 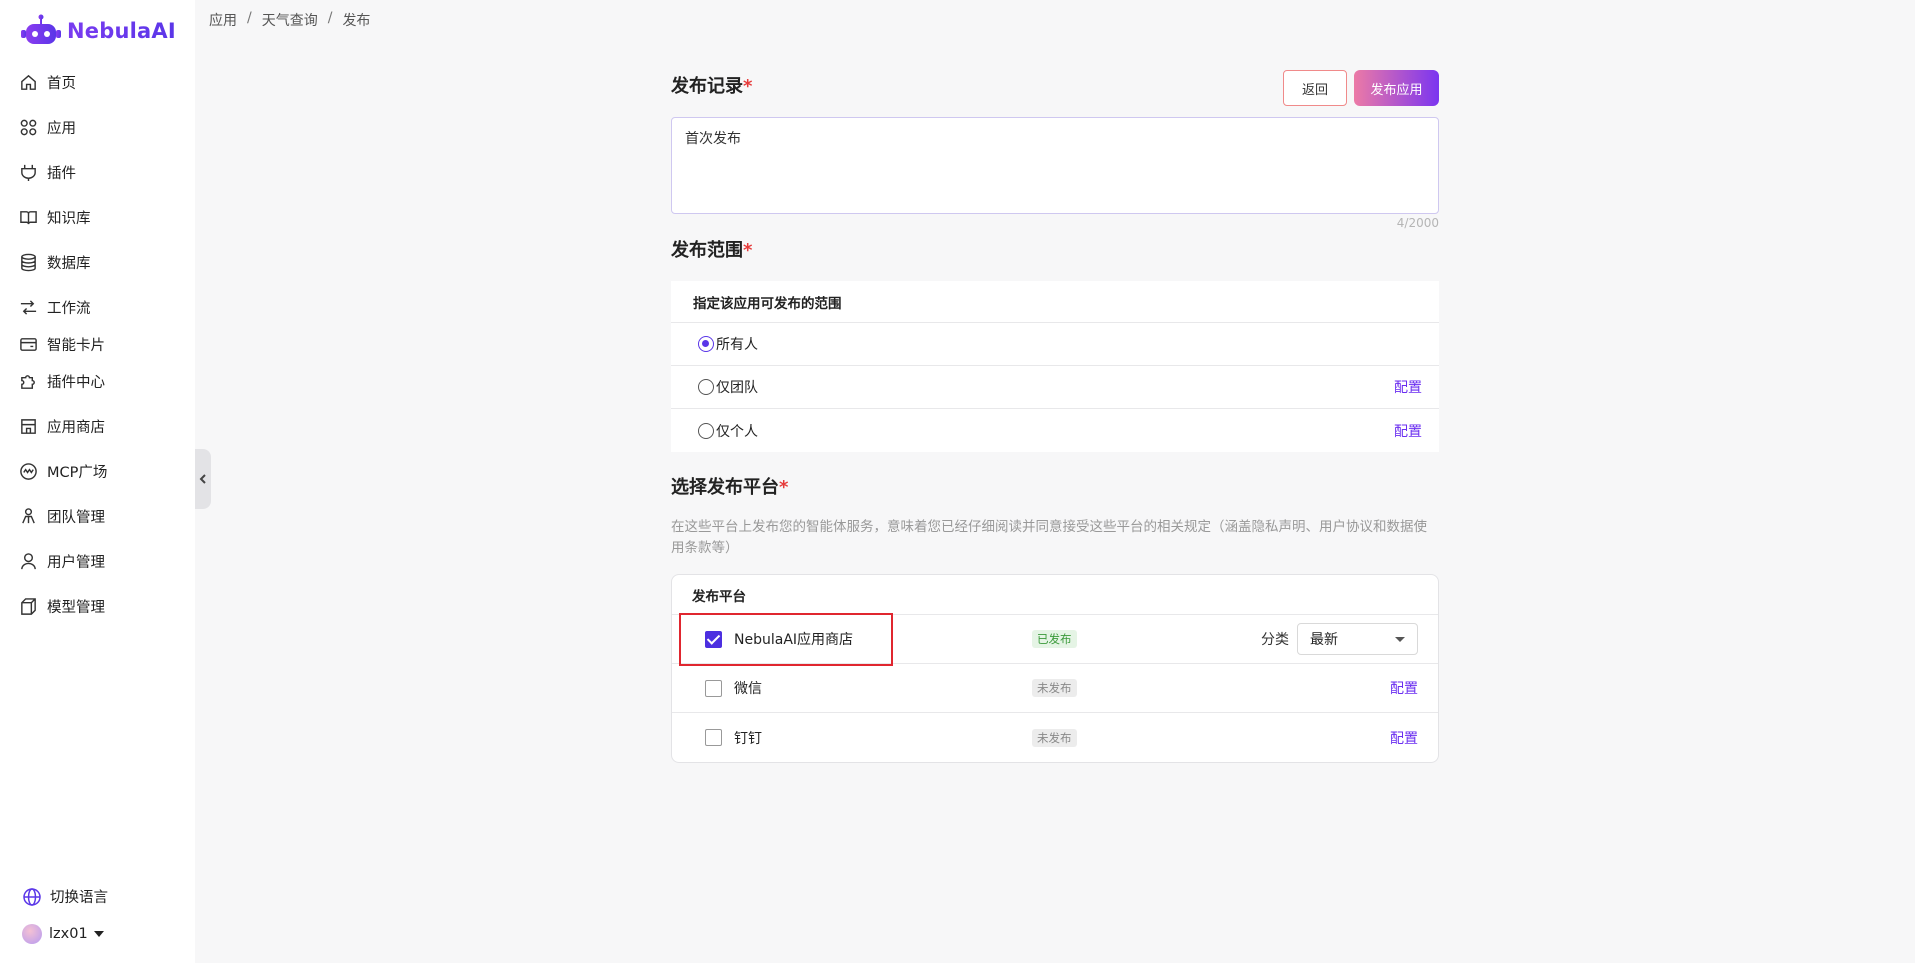 I want to click on sidebar-item-label: 模型管理, so click(x=76, y=607).